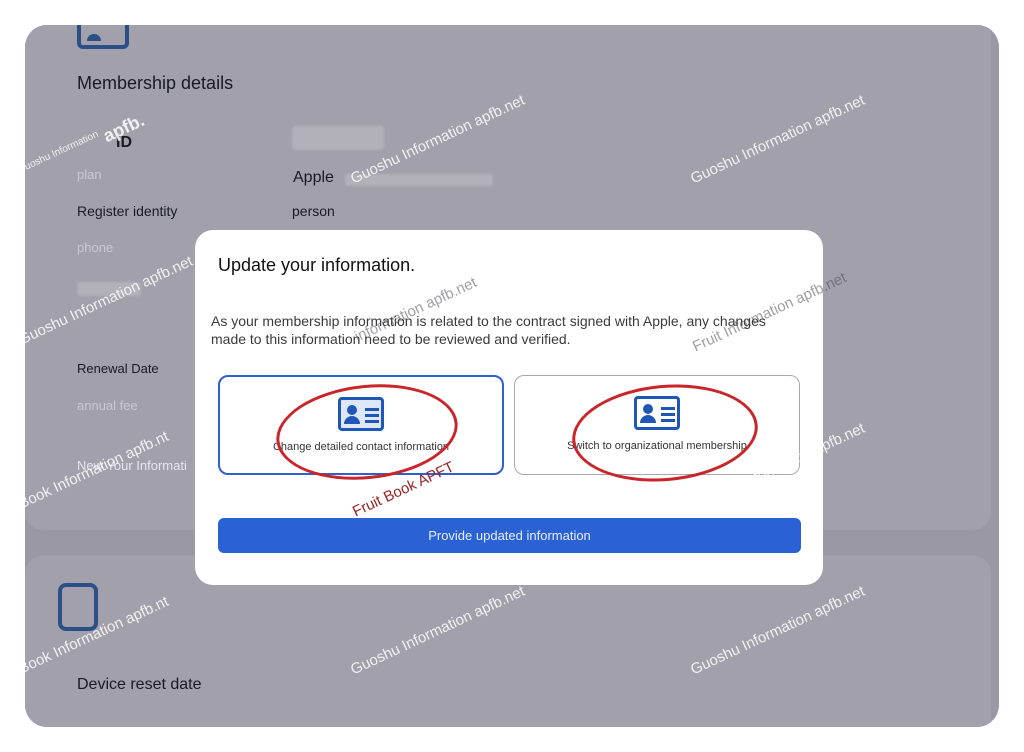 Image resolution: width=1024 pixels, height=752 pixels. I want to click on plan-value: Apple, so click(313, 177).